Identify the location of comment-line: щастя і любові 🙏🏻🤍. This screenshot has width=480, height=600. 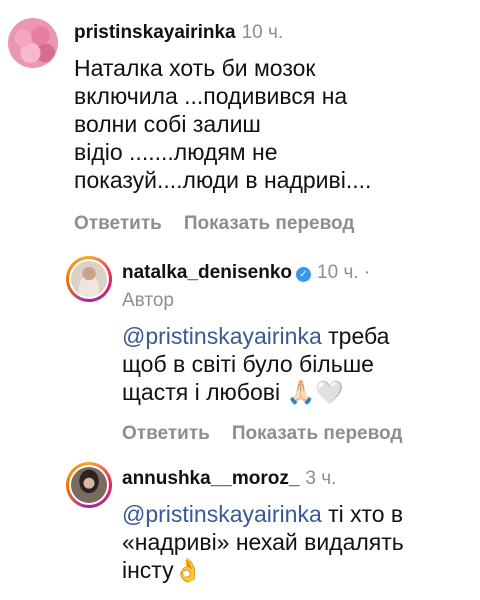
(233, 392).